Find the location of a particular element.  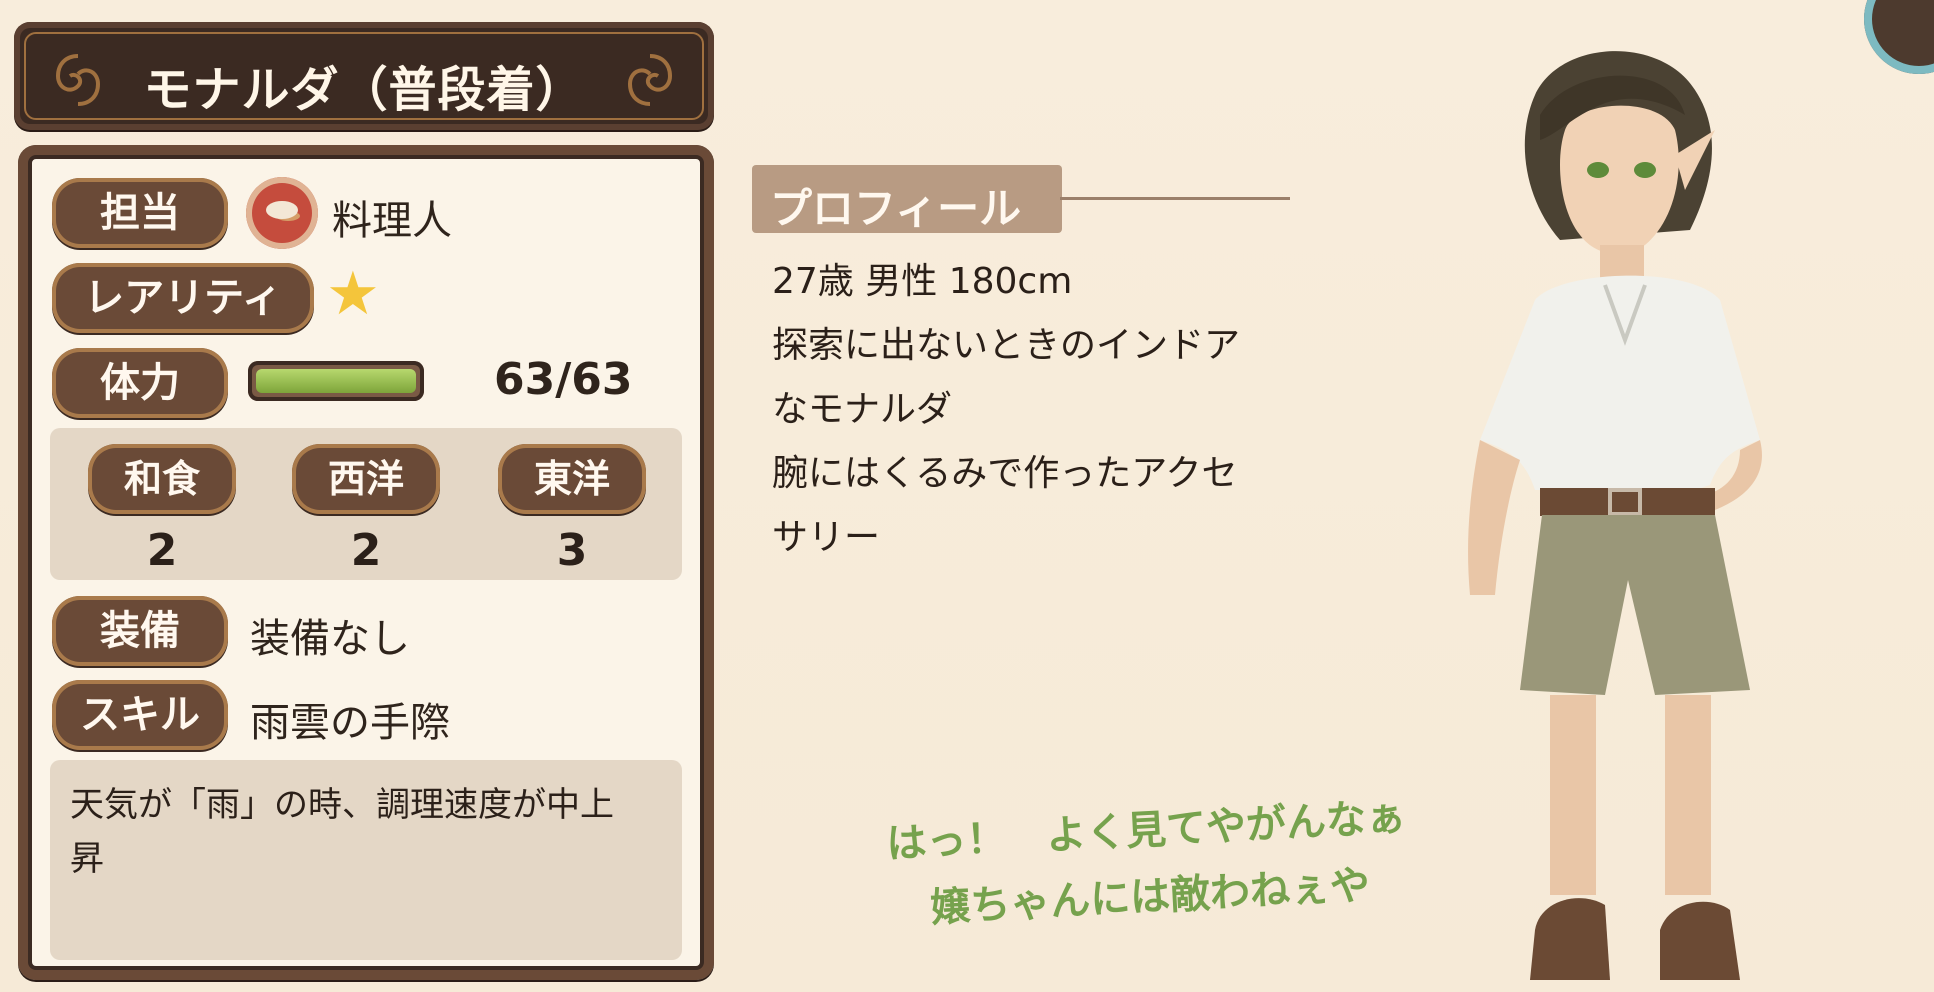

profile-divider is located at coordinates (1175, 198).